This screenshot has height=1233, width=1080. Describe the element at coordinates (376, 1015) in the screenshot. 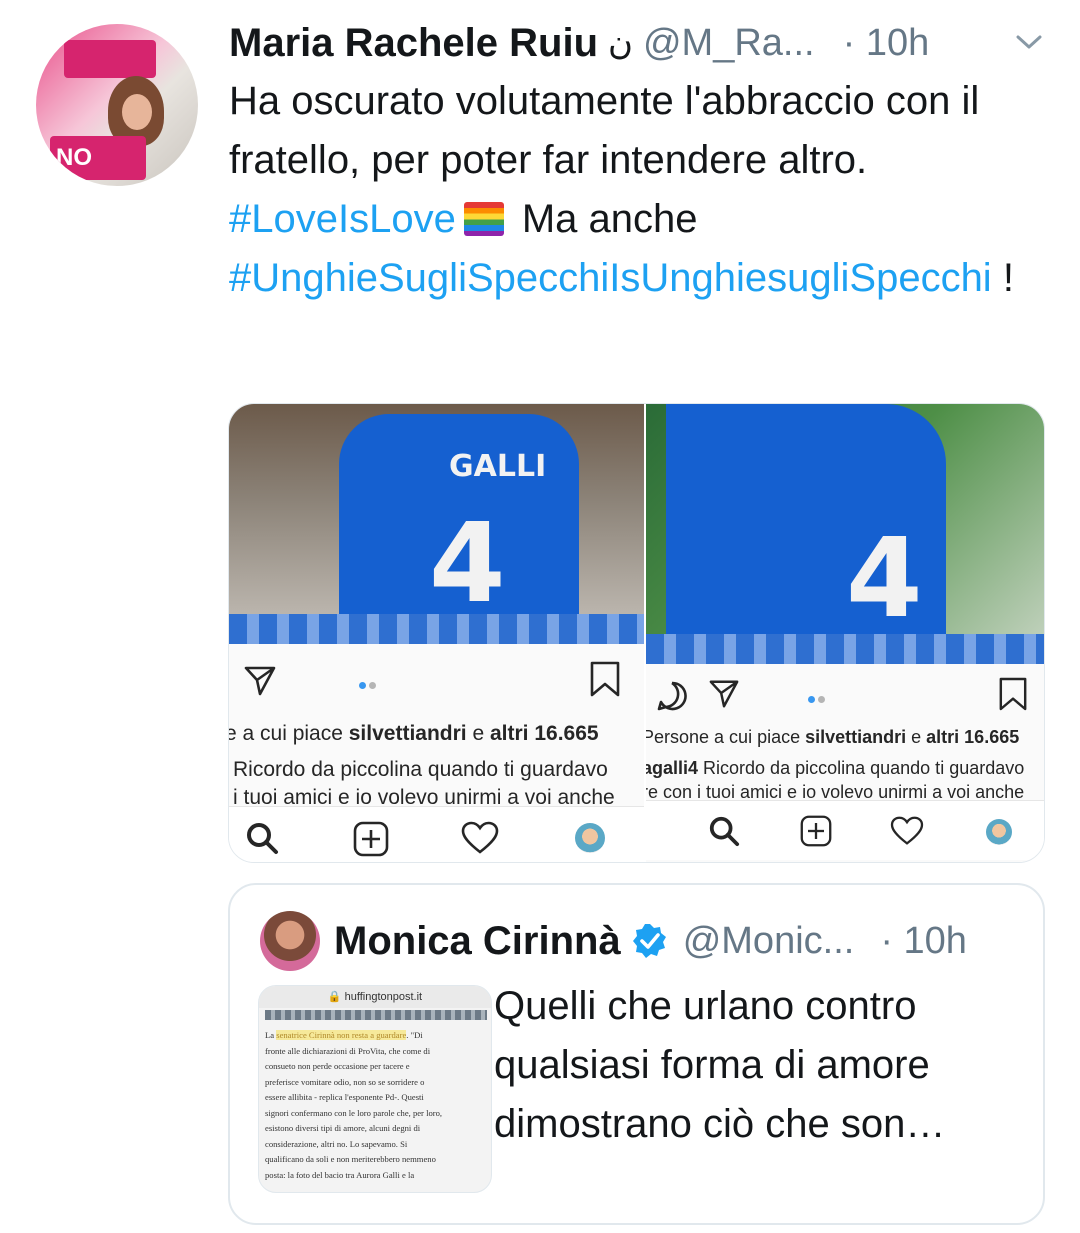

I see `thumbnail-banner` at that location.